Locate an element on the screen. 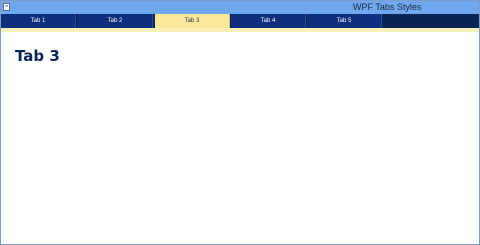 The width and height of the screenshot is (480, 245). window-icon is located at coordinates (6, 7).